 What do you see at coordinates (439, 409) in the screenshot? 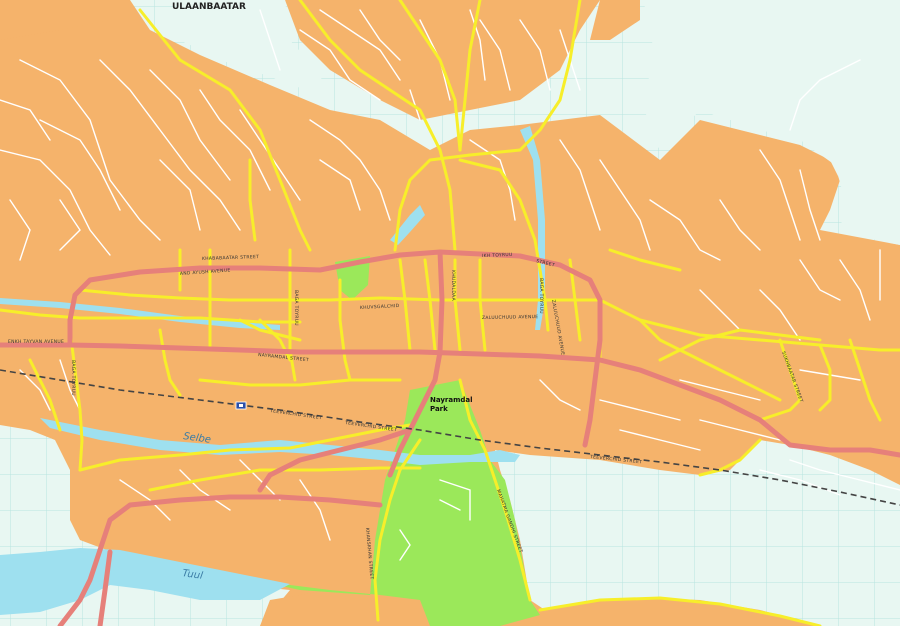
I see `park-label-line2: Park` at bounding box center [439, 409].